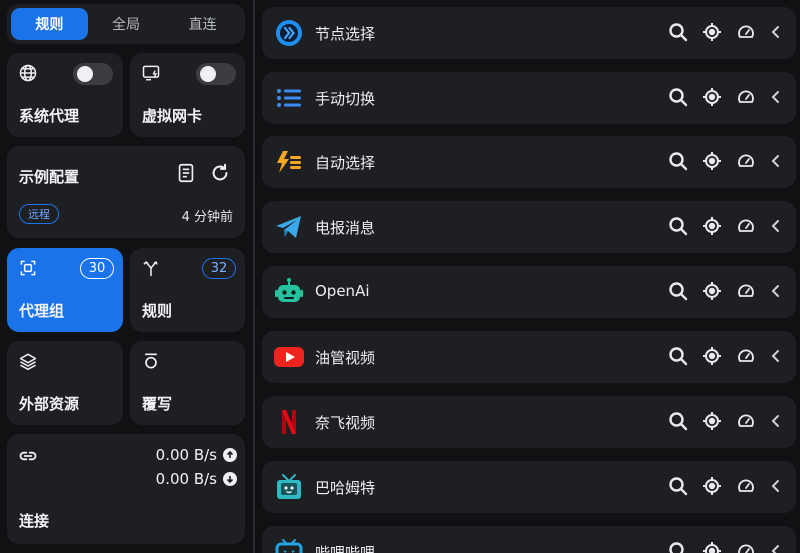 The image size is (800, 553). I want to click on mode-tab-direct: 直连, so click(202, 24).